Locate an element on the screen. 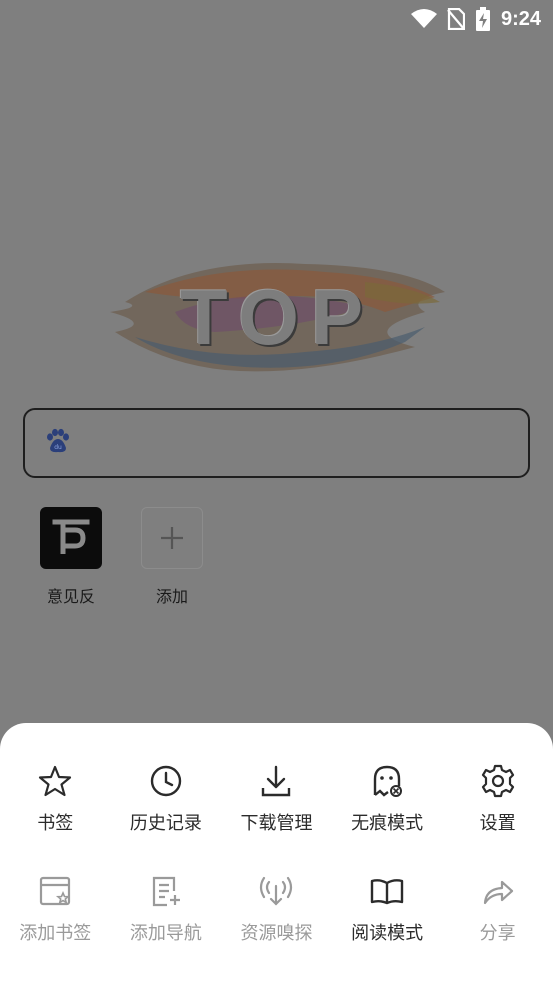 This screenshot has width=553, height=983. menu-label: 设置 is located at coordinates (497, 823).